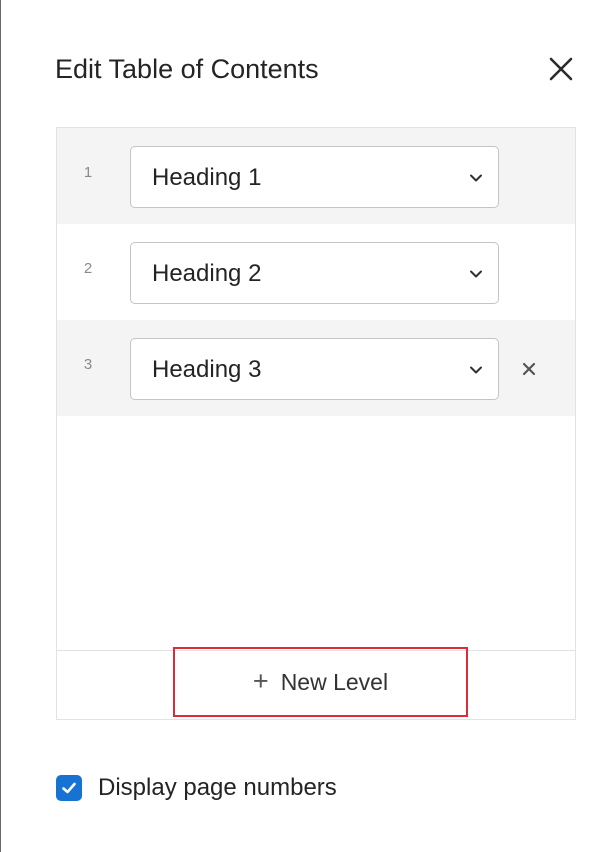 The image size is (609, 852). I want to click on level-row-2: 2 Heading 2, so click(316, 272).